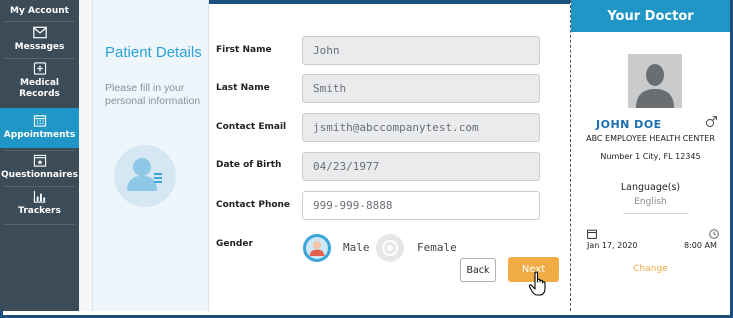  I want to click on sidebar-item-label: Messages, so click(39, 47).